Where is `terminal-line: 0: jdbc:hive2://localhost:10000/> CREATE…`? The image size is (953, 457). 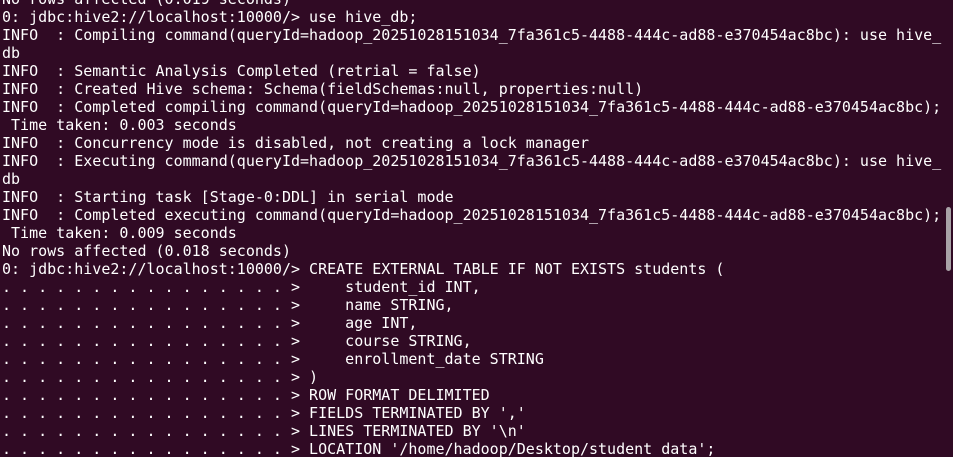 terminal-line: 0: jdbc:hive2://localhost:10000/> CREATE… is located at coordinates (363, 269).